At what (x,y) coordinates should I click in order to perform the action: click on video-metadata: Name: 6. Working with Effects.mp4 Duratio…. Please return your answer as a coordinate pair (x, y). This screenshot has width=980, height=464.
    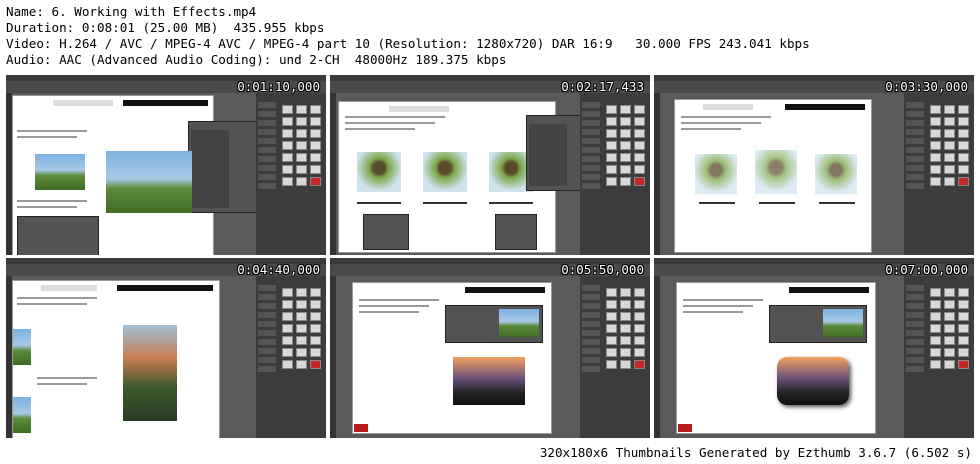
    Looking at the image, I should click on (408, 36).